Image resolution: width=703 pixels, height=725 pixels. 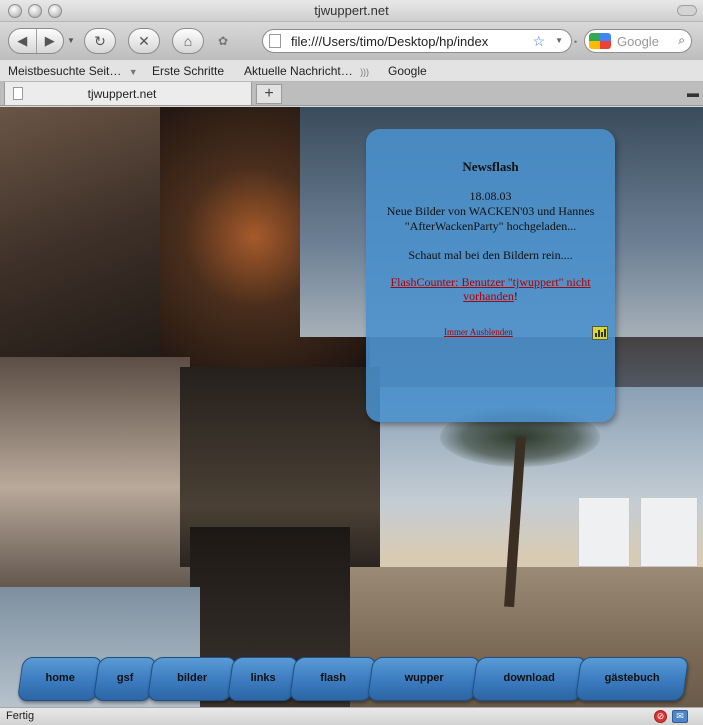 I want to click on tab-bar: tjwuppert.net + ▬, so click(x=351, y=94).